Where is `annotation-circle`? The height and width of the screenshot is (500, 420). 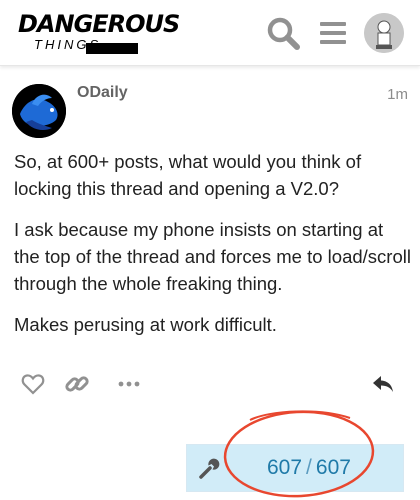 annotation-circle is located at coordinates (299, 454).